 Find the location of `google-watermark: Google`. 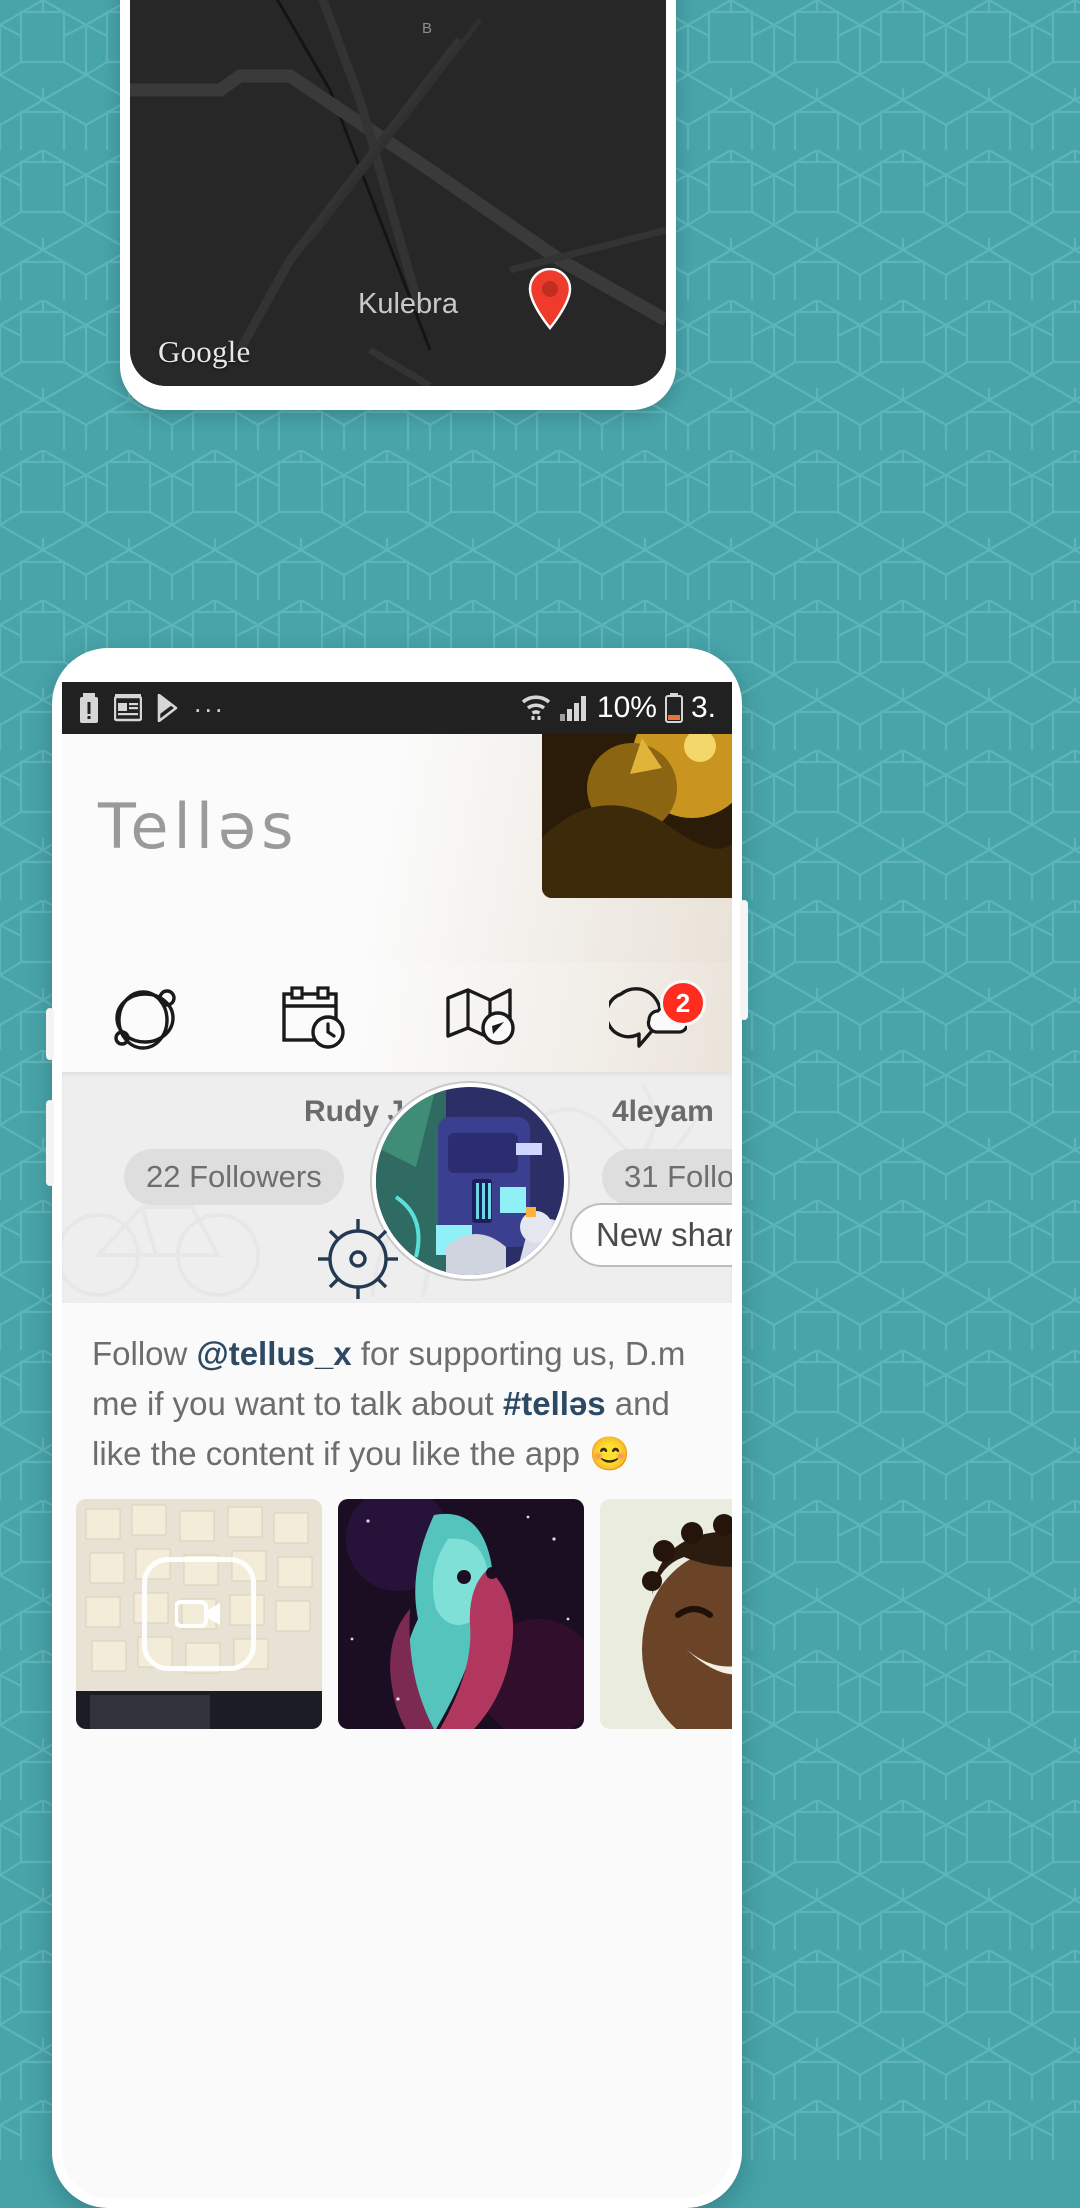

google-watermark: Google is located at coordinates (204, 351).